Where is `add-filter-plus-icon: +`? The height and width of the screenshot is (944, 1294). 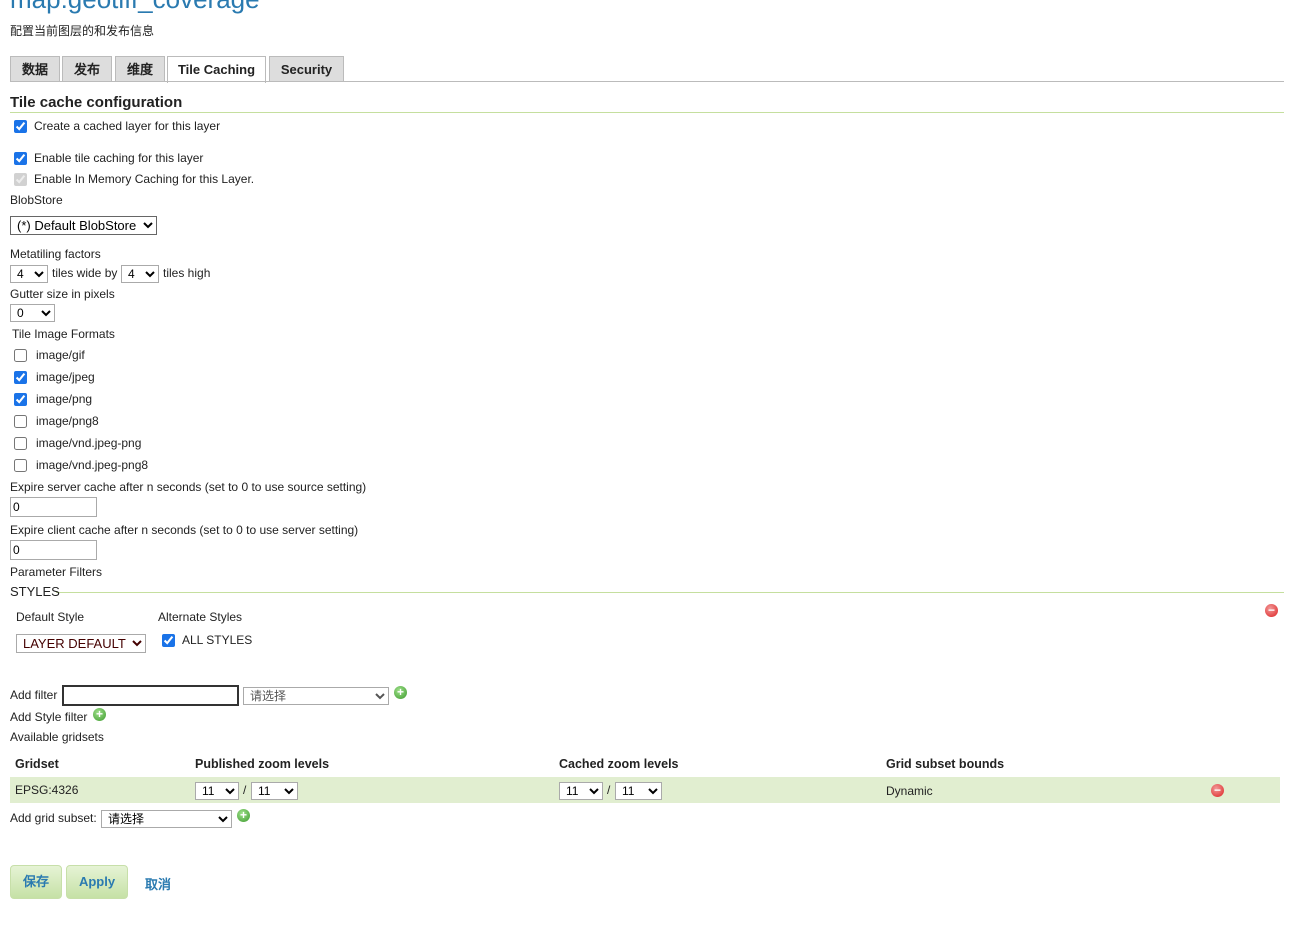 add-filter-plus-icon: + is located at coordinates (400, 692).